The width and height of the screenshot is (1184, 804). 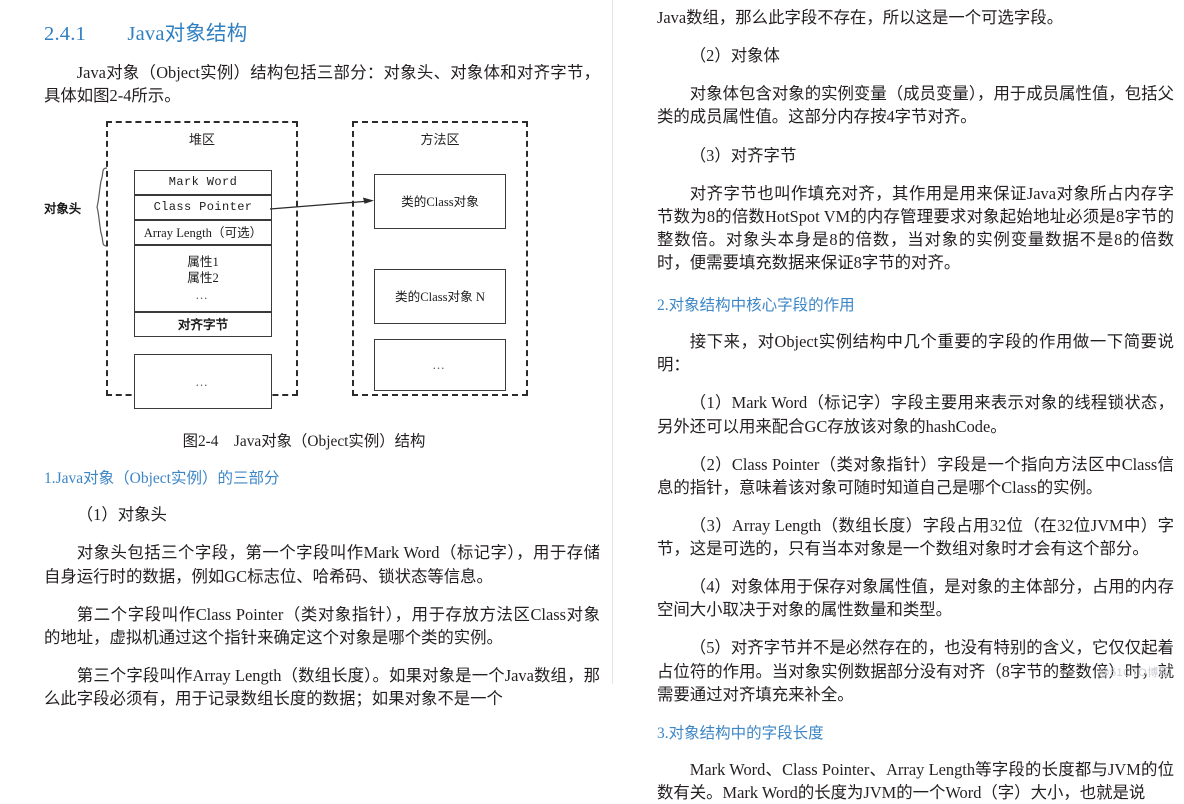 What do you see at coordinates (203, 208) in the screenshot?
I see `cell-class-pointer: Class Pointer` at bounding box center [203, 208].